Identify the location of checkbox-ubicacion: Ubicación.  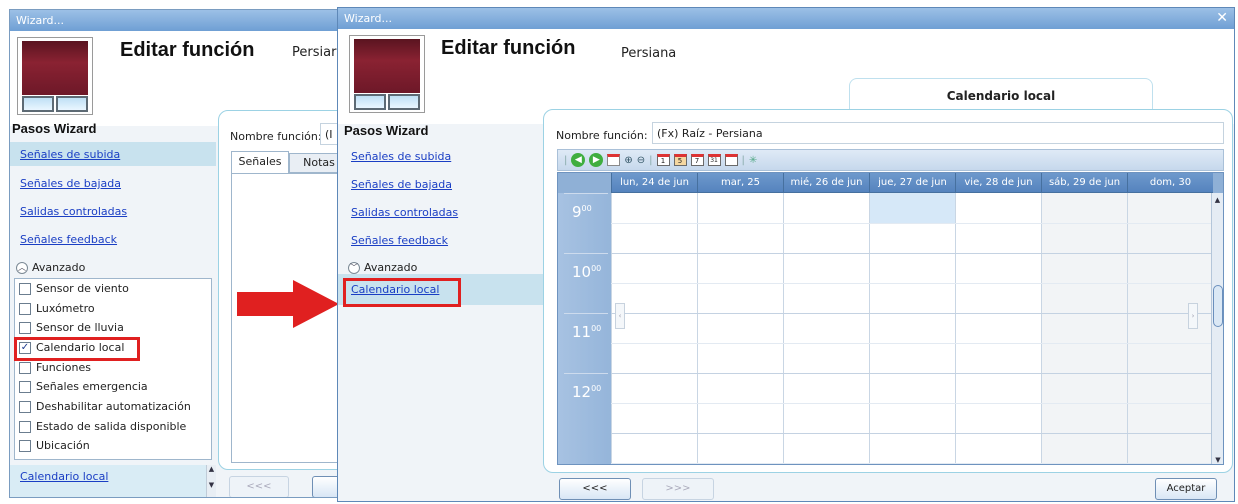
(54, 445).